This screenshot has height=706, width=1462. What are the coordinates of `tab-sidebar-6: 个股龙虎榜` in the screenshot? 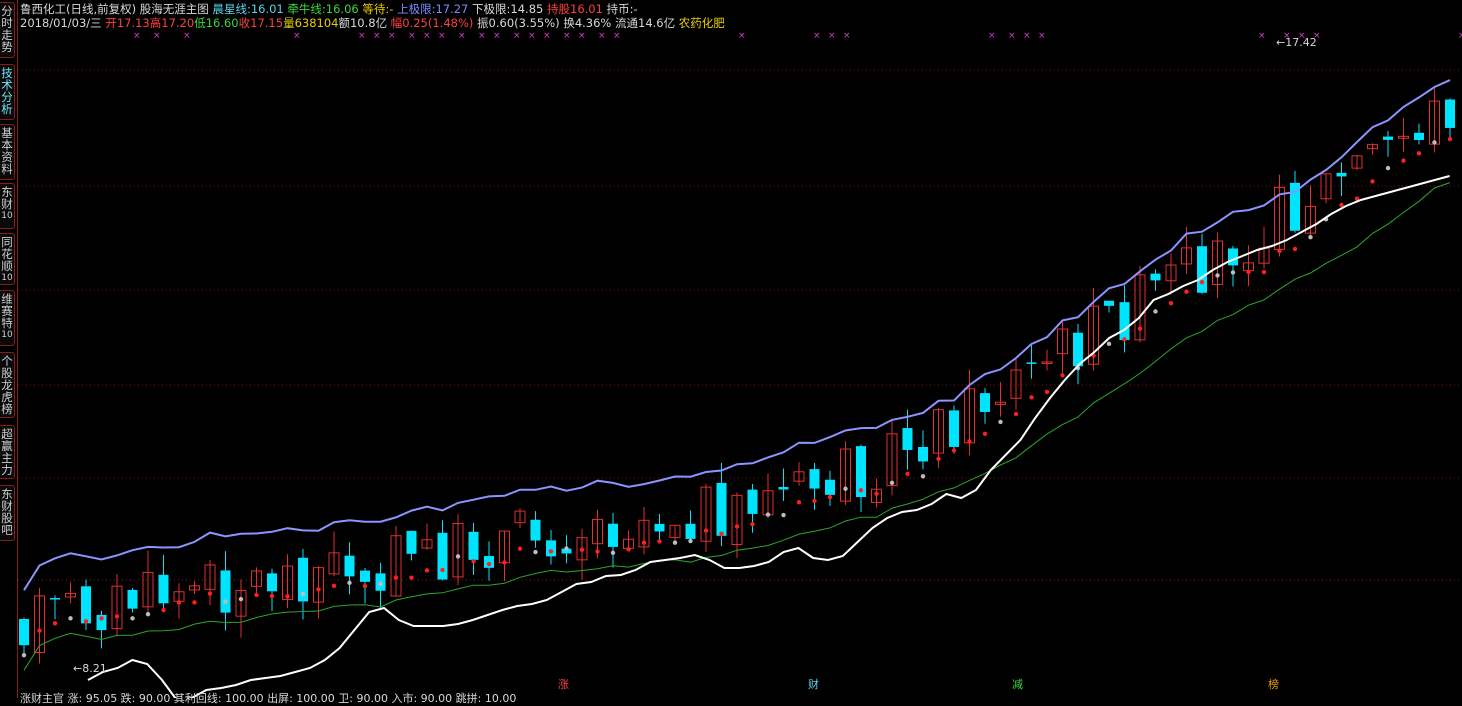 It's located at (7, 385).